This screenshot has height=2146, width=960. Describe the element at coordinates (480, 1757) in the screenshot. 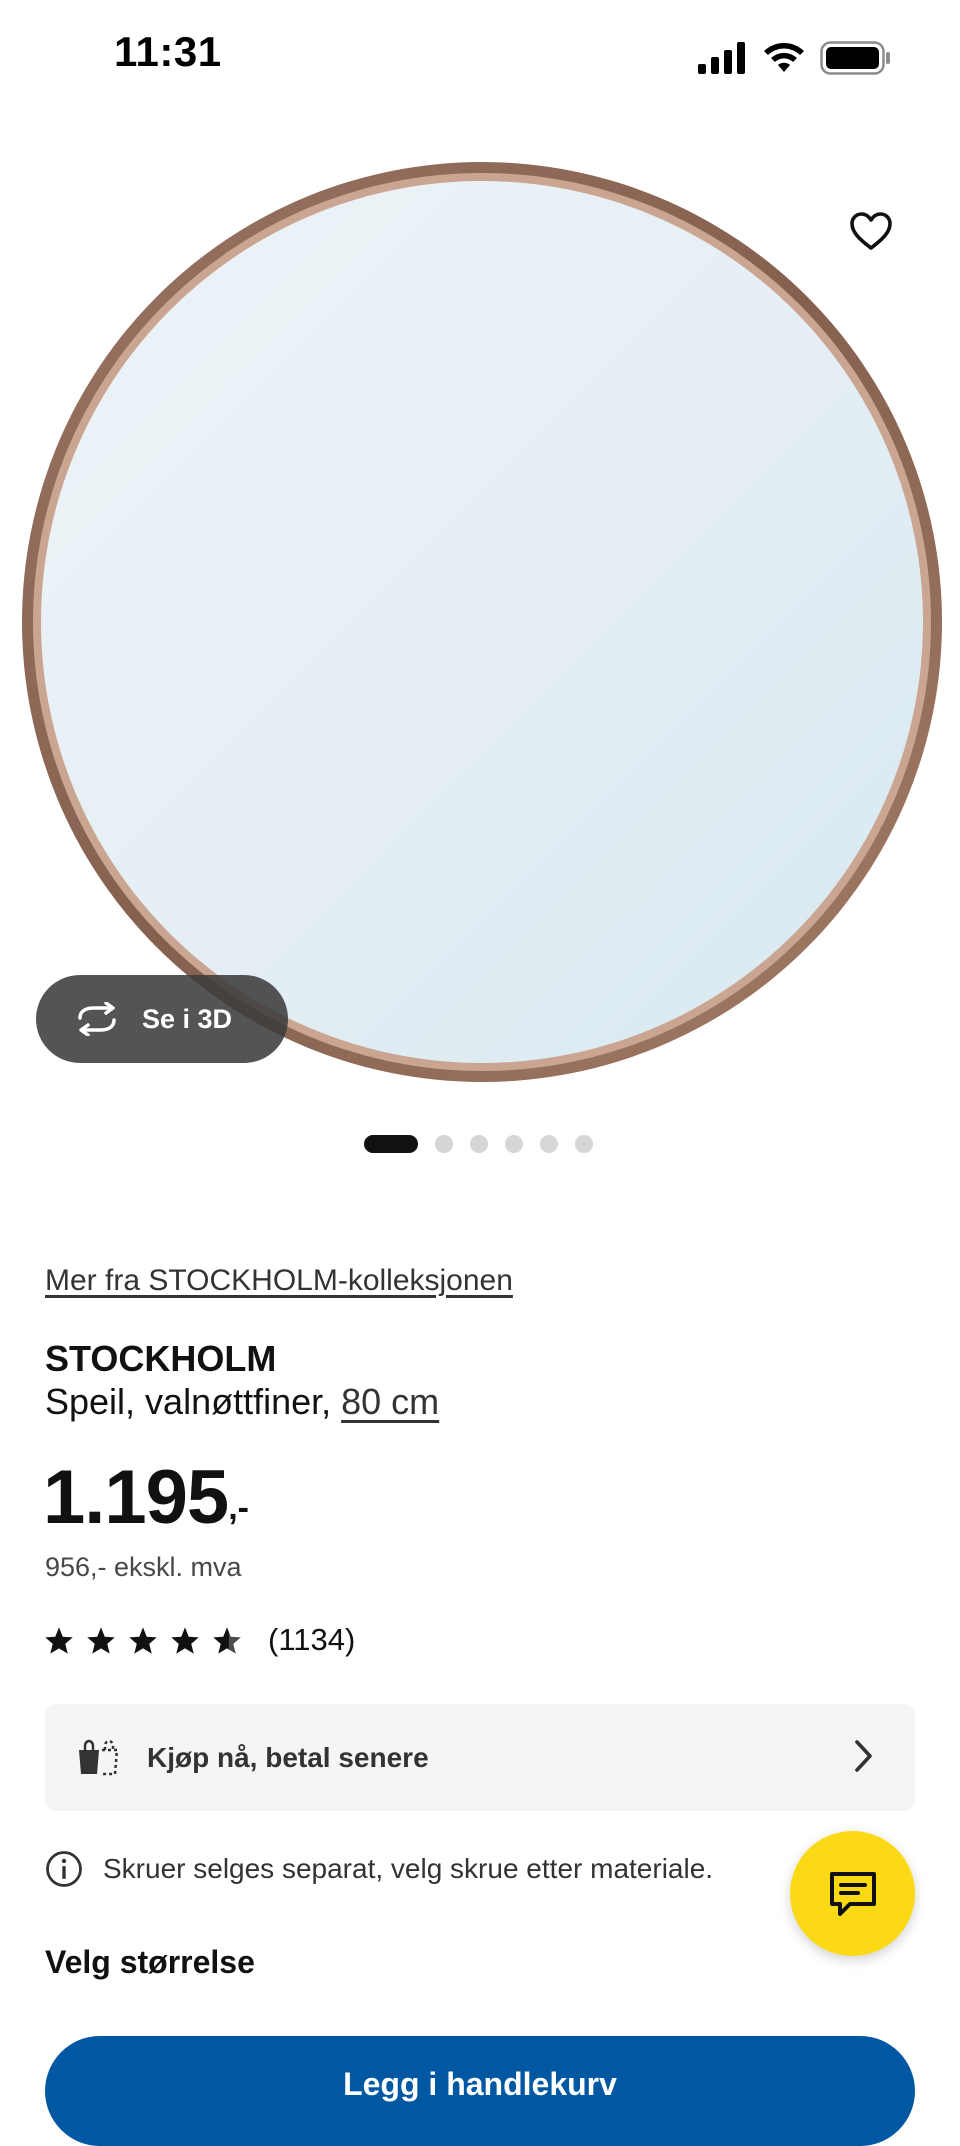

I see `pay-later-banner: Kjøp nå, betal senere` at that location.